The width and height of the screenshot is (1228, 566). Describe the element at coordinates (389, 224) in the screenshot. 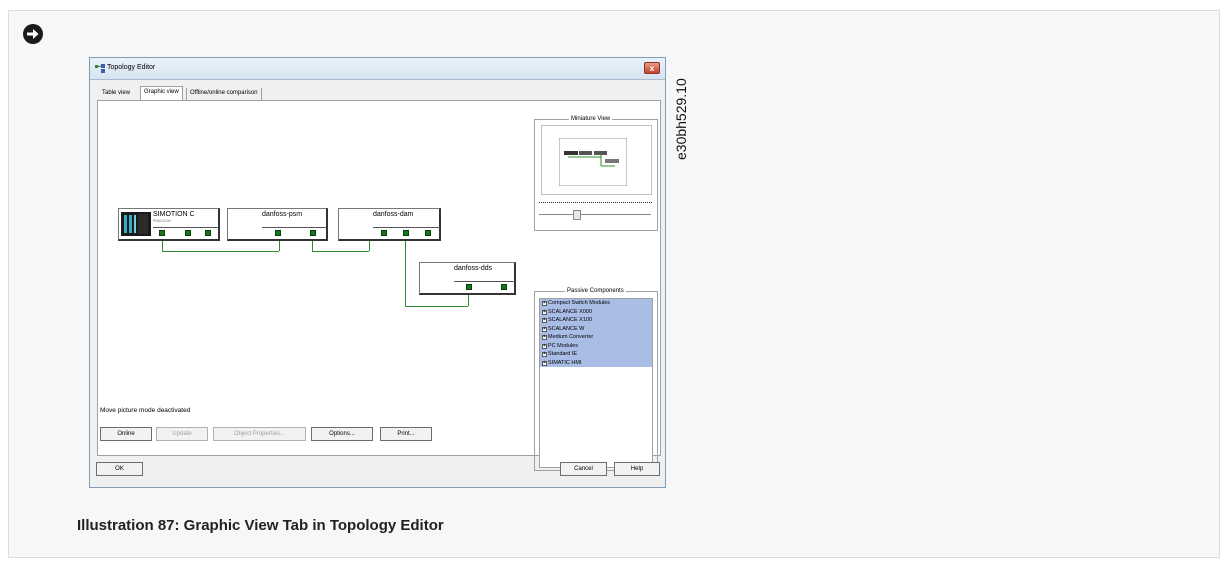

I see `device-danfoss-dam: danfoss-dam` at that location.